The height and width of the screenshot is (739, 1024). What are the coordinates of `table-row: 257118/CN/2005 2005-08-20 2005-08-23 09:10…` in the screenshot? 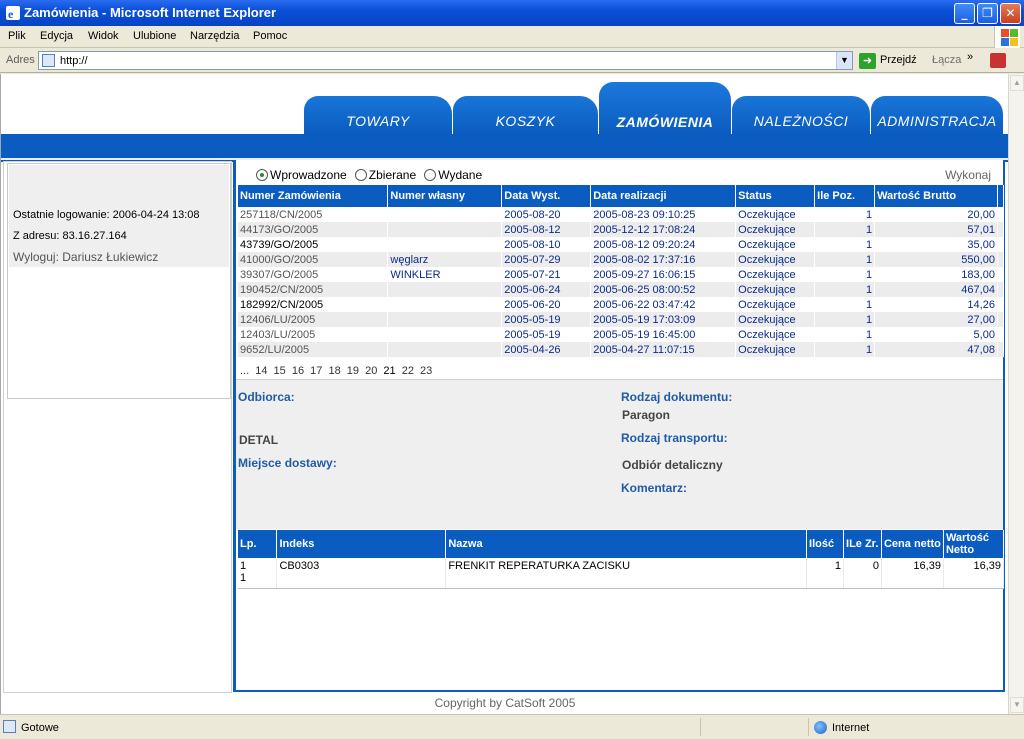 It's located at (621, 214).